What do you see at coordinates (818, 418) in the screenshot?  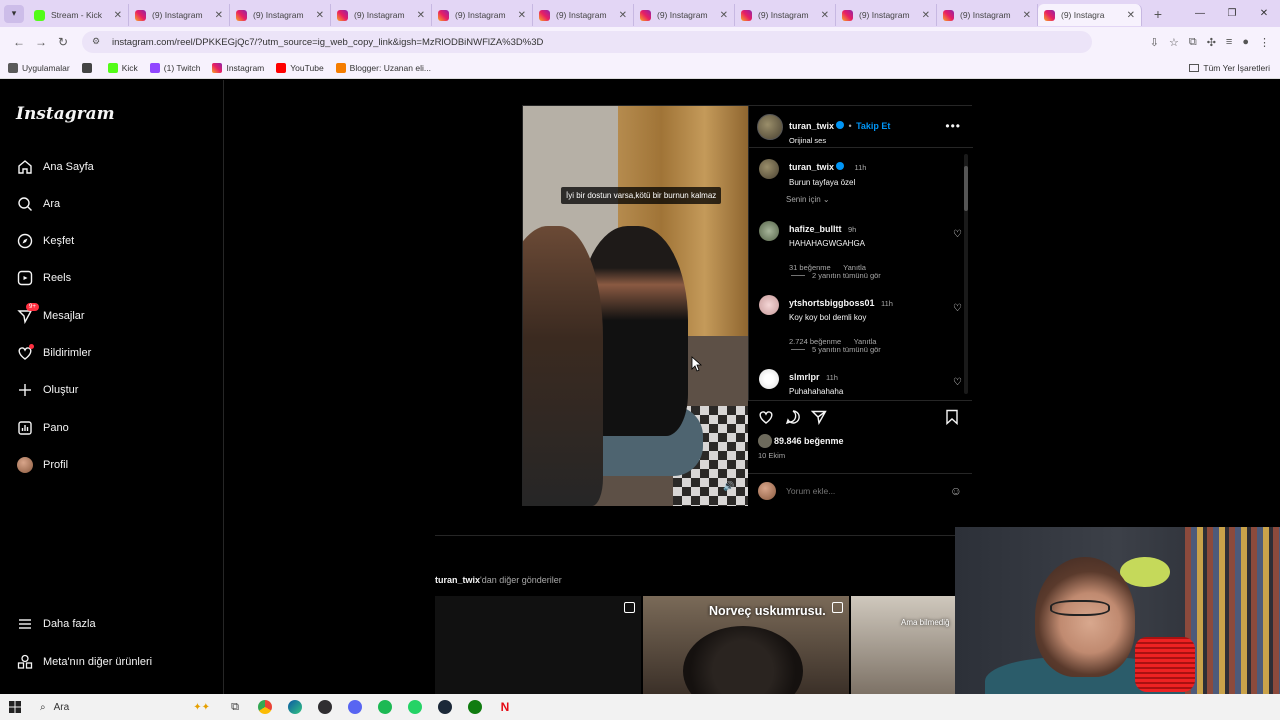 I see `share-icon` at bounding box center [818, 418].